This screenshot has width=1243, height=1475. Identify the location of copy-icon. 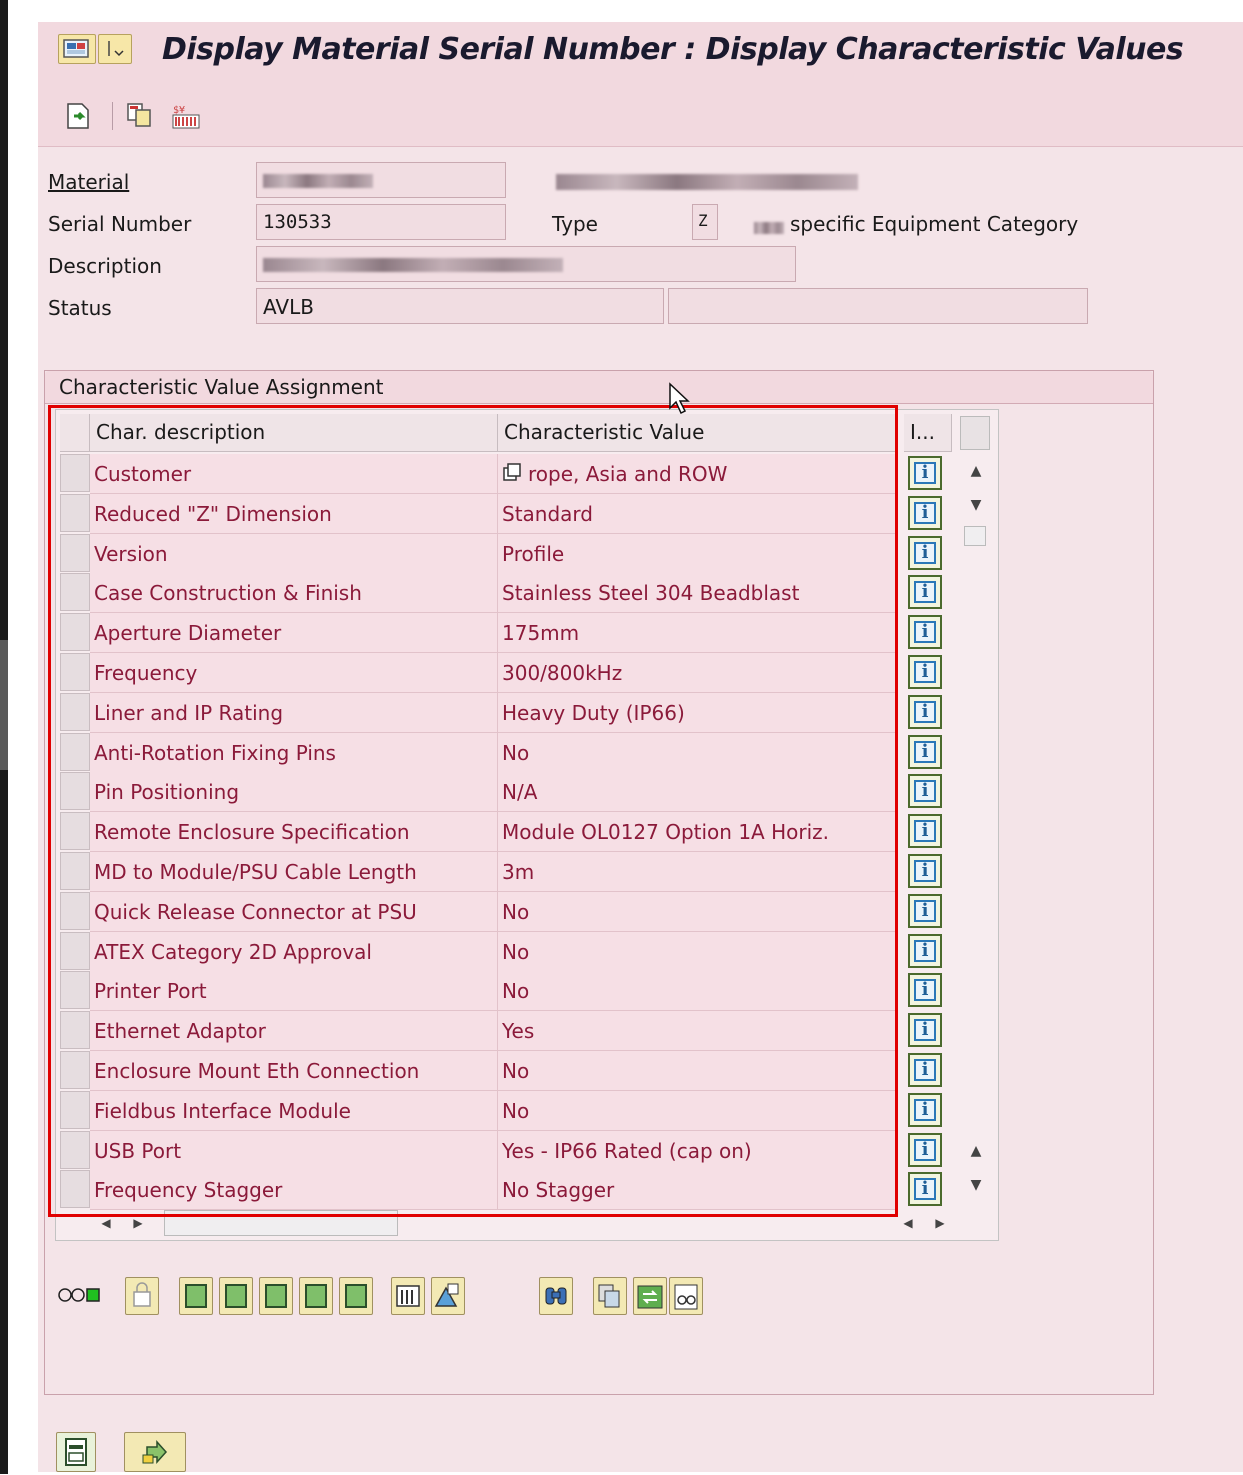
(140, 116).